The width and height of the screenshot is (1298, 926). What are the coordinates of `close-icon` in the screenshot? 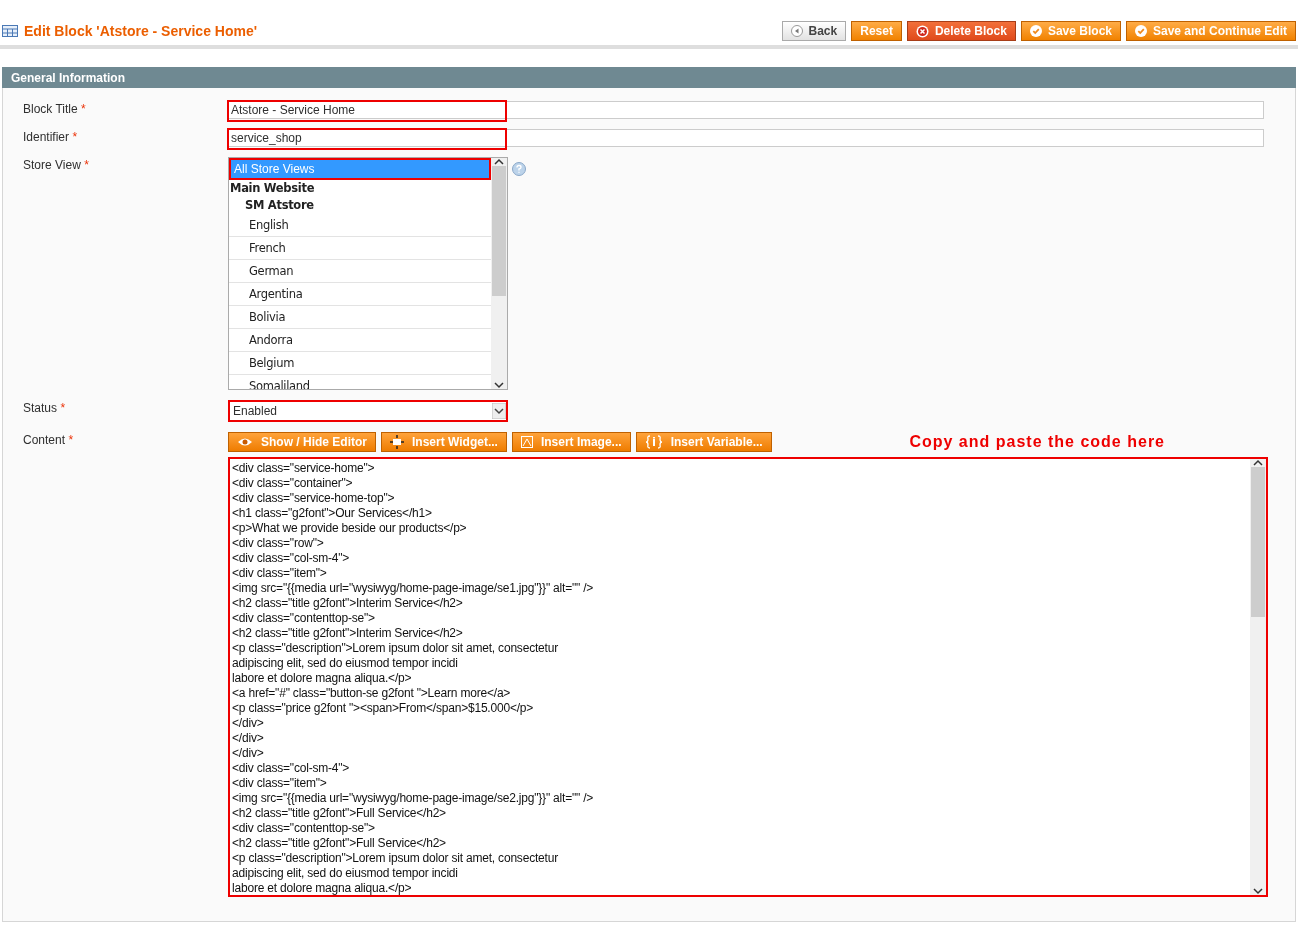 It's located at (922, 31).